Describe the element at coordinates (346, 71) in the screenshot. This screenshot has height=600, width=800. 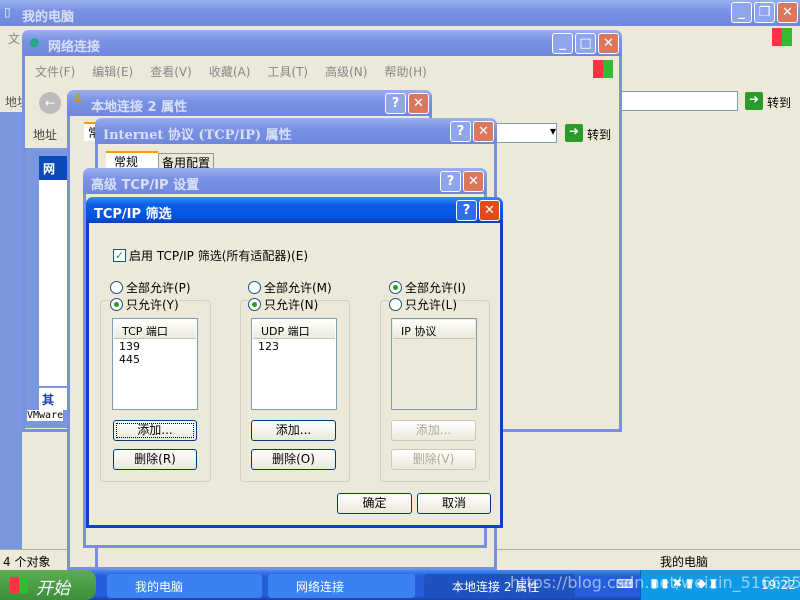
I see `menu-item: 高级(N)` at that location.